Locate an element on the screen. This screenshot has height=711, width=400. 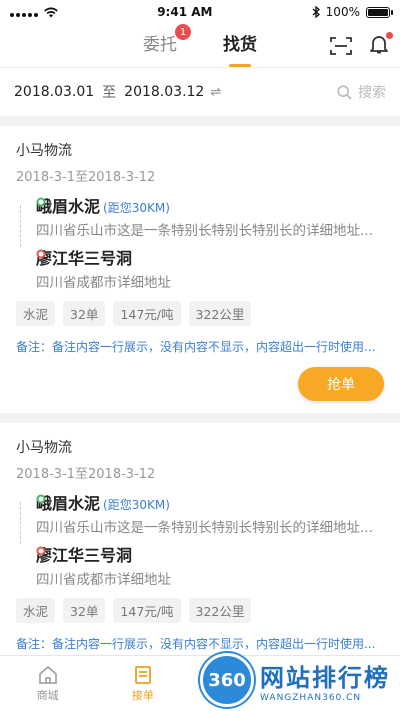
tabbar-item-mall: 商城 is located at coordinates (47, 683).